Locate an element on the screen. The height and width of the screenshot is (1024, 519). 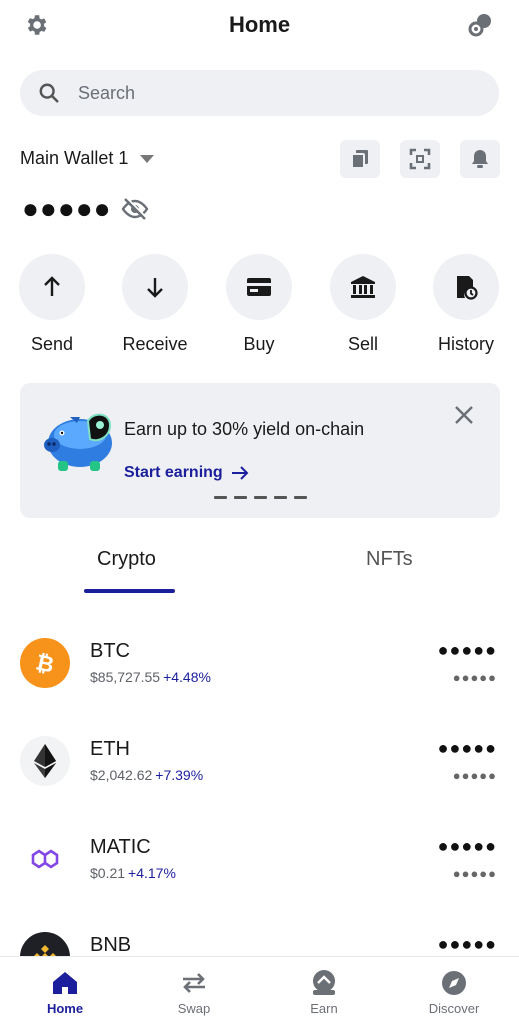
buy-button: Buy is located at coordinates (259, 309).